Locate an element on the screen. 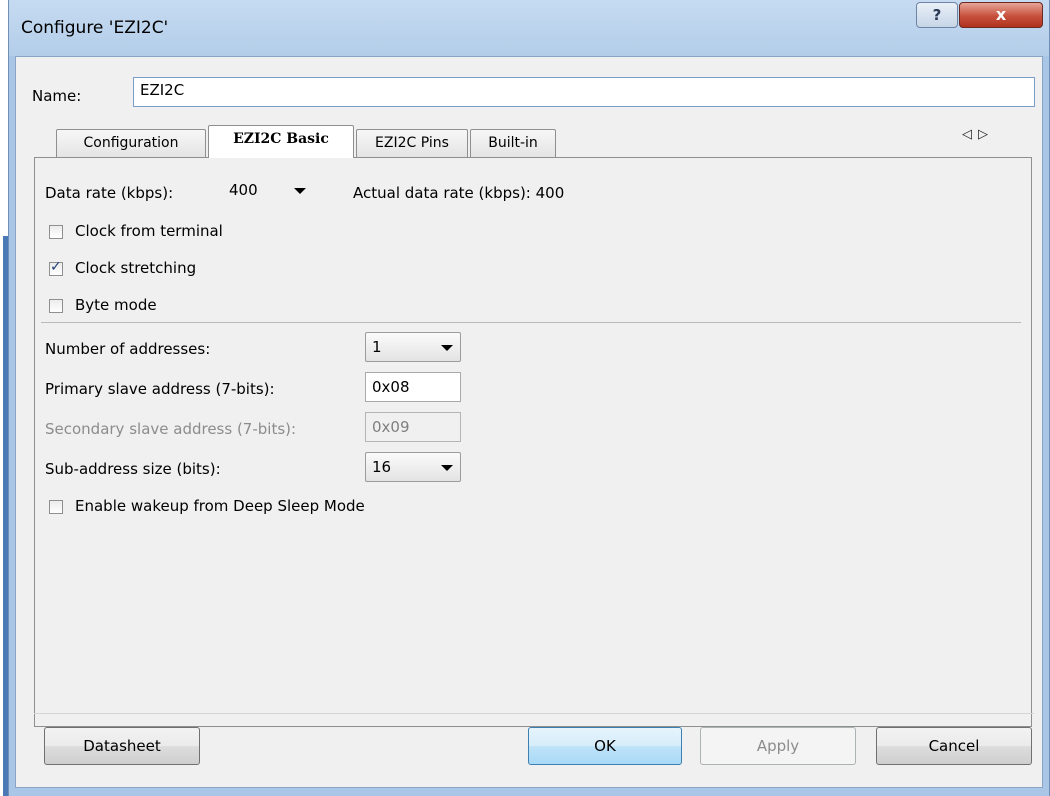 The width and height of the screenshot is (1050, 796). secondary-address-input: 0x09 is located at coordinates (413, 427).